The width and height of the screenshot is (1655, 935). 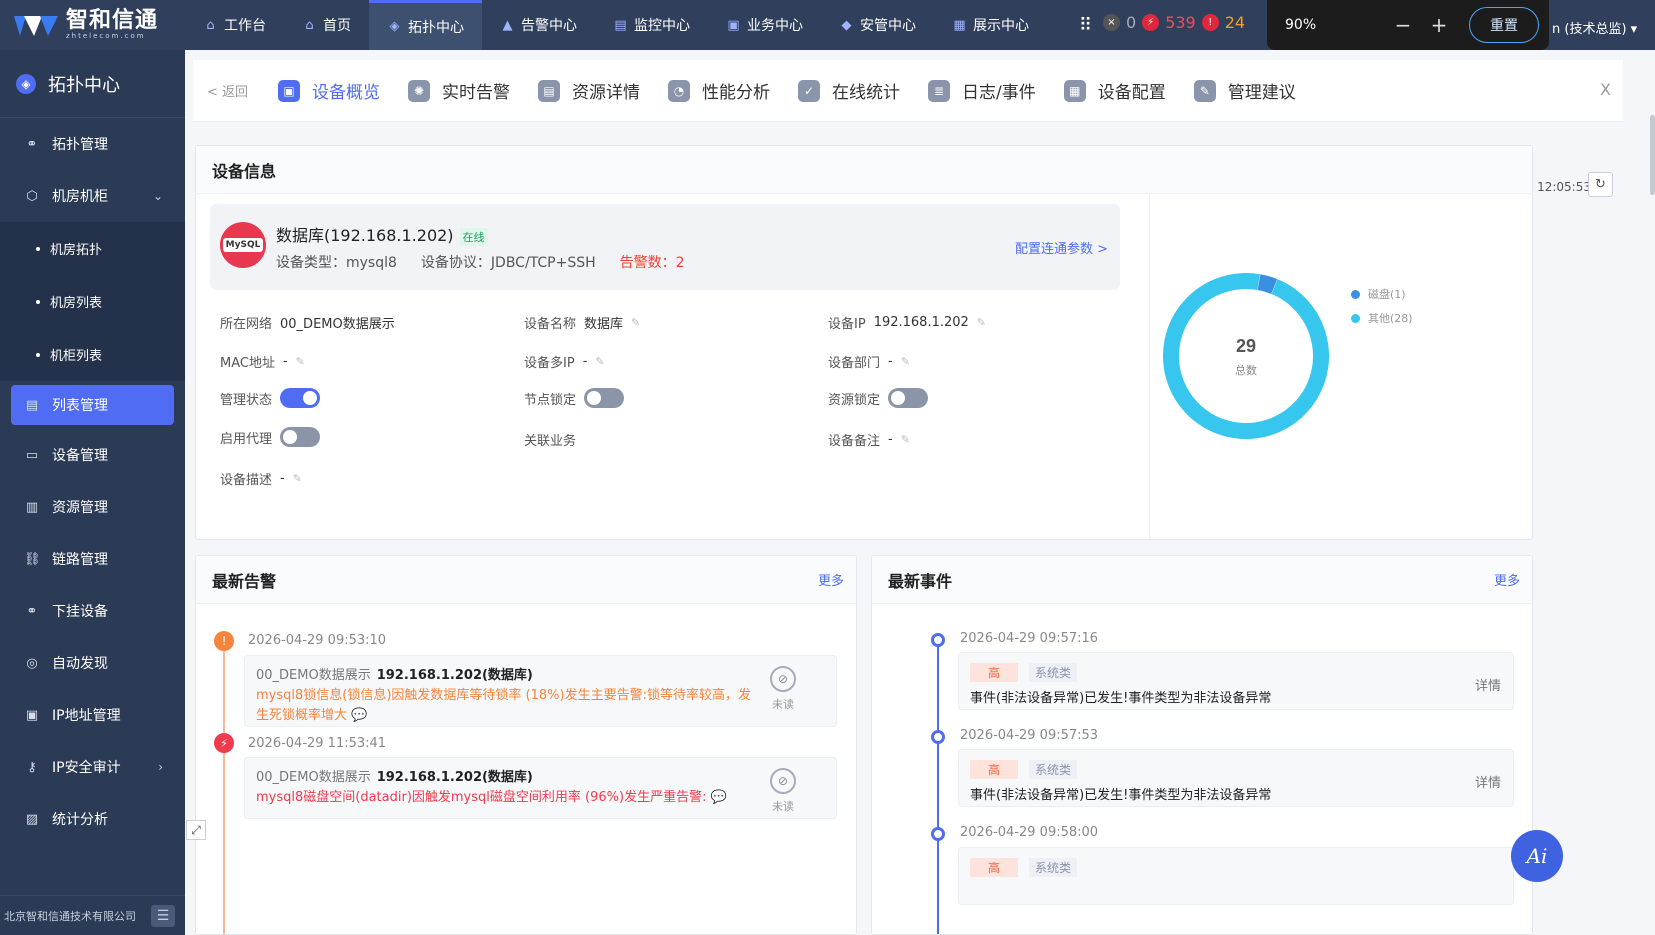 I want to click on back-label: 返回, so click(x=235, y=92).